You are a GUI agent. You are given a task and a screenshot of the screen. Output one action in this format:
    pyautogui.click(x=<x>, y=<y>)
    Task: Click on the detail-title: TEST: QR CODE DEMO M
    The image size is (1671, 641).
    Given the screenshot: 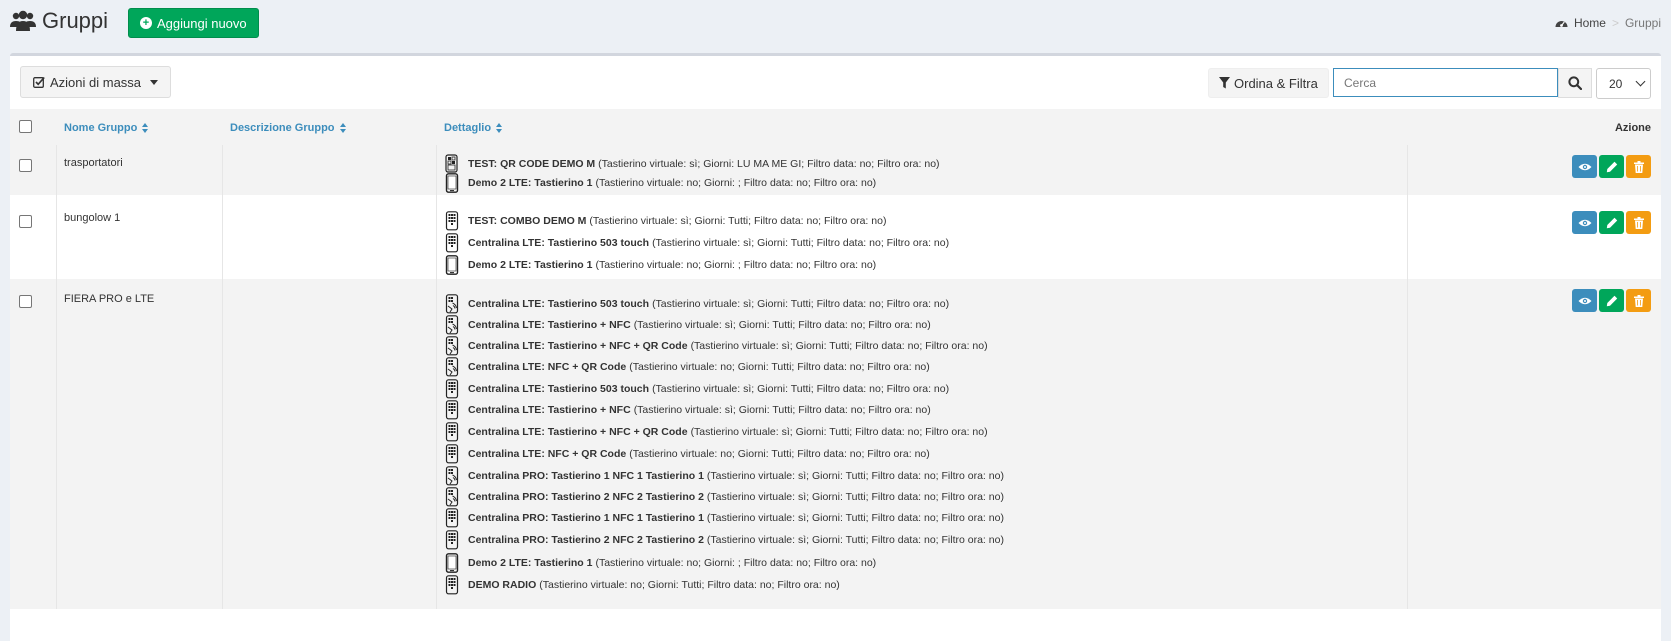 What is the action you would take?
    pyautogui.click(x=532, y=164)
    